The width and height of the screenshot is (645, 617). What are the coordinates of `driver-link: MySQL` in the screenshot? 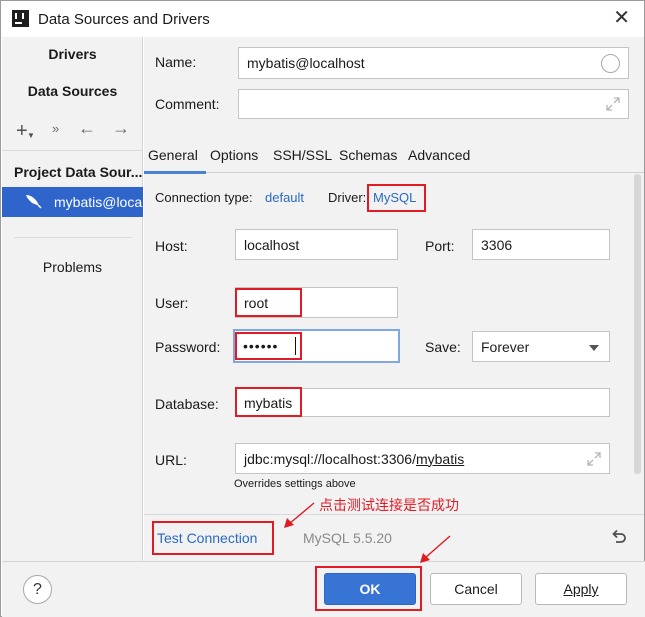 It's located at (394, 197).